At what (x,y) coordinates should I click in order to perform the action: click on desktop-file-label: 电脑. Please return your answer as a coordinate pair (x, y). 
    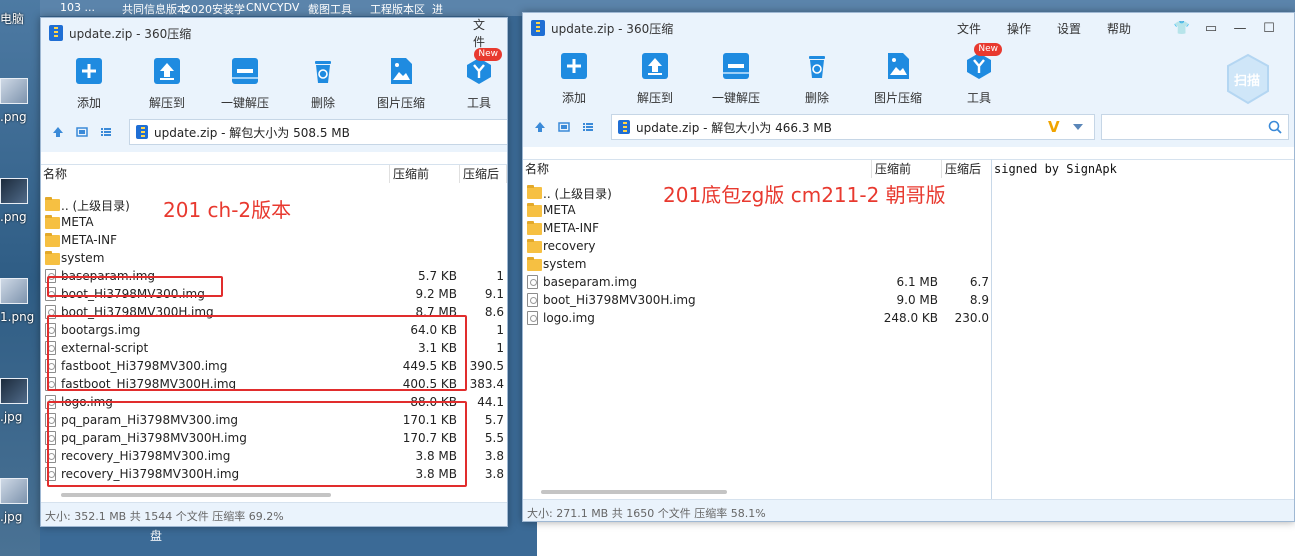
    Looking at the image, I should click on (12, 18).